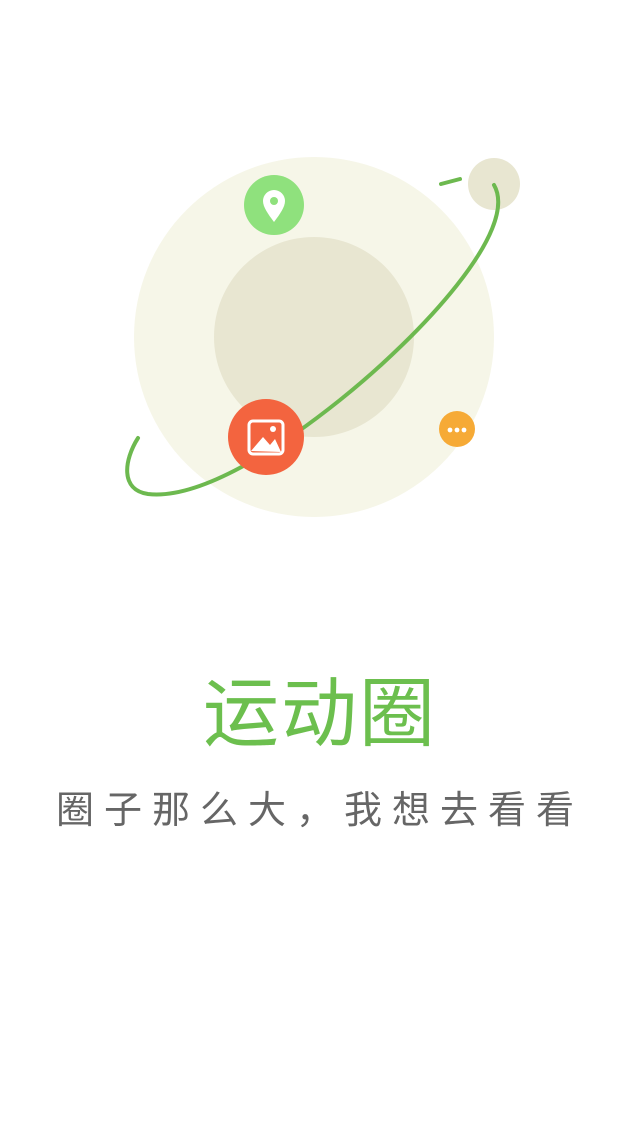 This screenshot has width=640, height=1136. What do you see at coordinates (274, 205) in the screenshot?
I see `location-pin-icon` at bounding box center [274, 205].